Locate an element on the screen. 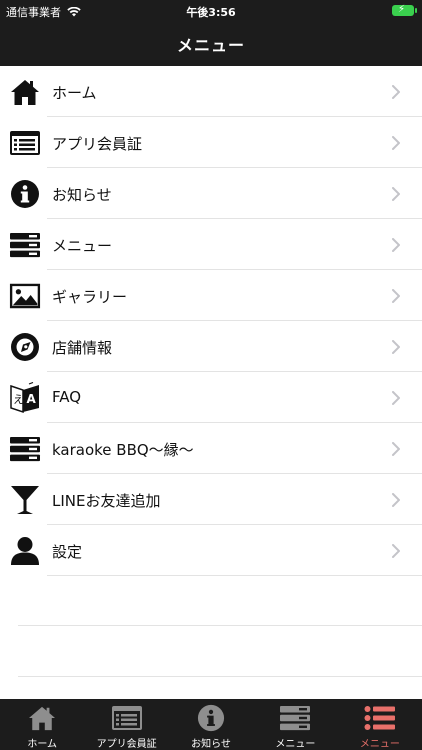 Image resolution: width=422 pixels, height=750 pixels. menu-item-label: 設定 is located at coordinates (67, 552).